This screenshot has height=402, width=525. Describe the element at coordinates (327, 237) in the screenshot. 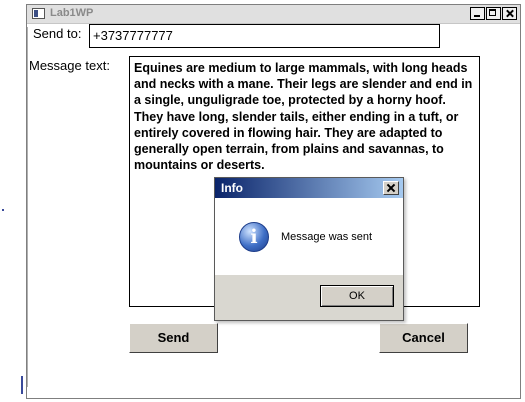

I see `dialog-message: Message was sent` at that location.